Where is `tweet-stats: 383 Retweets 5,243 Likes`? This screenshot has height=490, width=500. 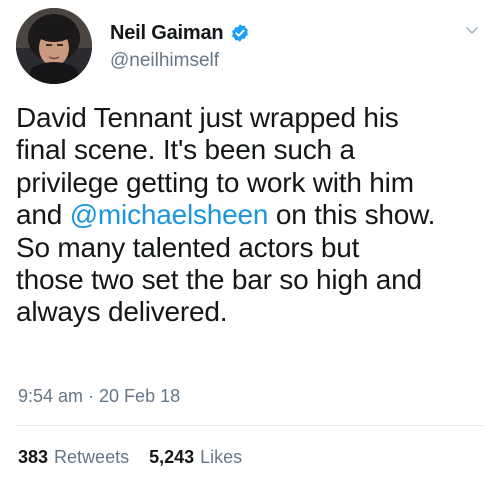 tweet-stats: 383 Retweets 5,243 Likes is located at coordinates (130, 457).